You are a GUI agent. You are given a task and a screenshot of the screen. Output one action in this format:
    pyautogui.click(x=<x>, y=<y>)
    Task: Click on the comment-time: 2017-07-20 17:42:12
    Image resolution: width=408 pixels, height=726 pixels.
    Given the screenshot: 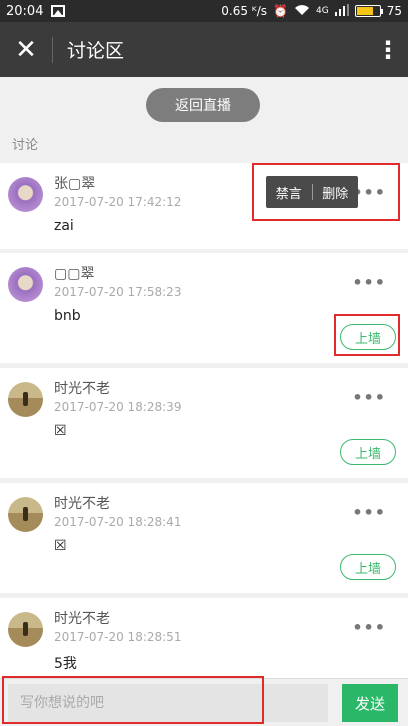 What is the action you would take?
    pyautogui.click(x=118, y=202)
    